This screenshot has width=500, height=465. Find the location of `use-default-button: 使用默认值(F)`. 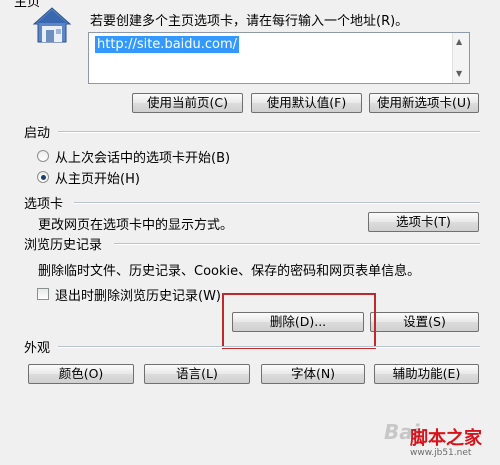

use-default-button: 使用默认值(F) is located at coordinates (306, 103).